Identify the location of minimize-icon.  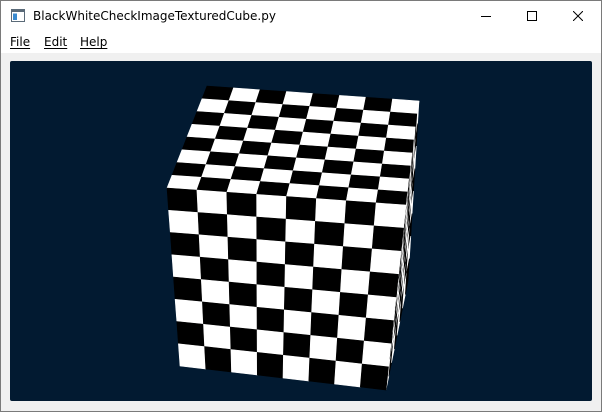
(486, 16).